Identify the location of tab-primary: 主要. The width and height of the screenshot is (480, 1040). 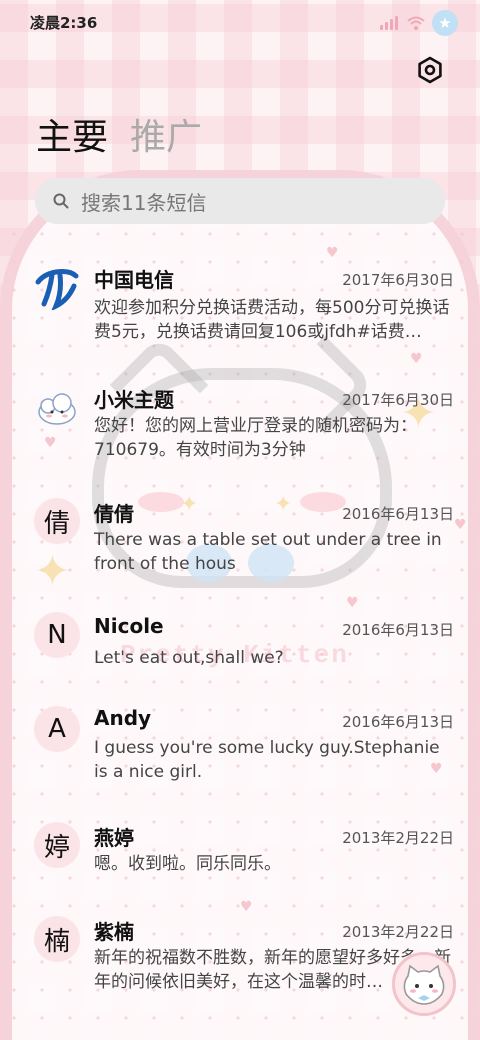
(72, 134).